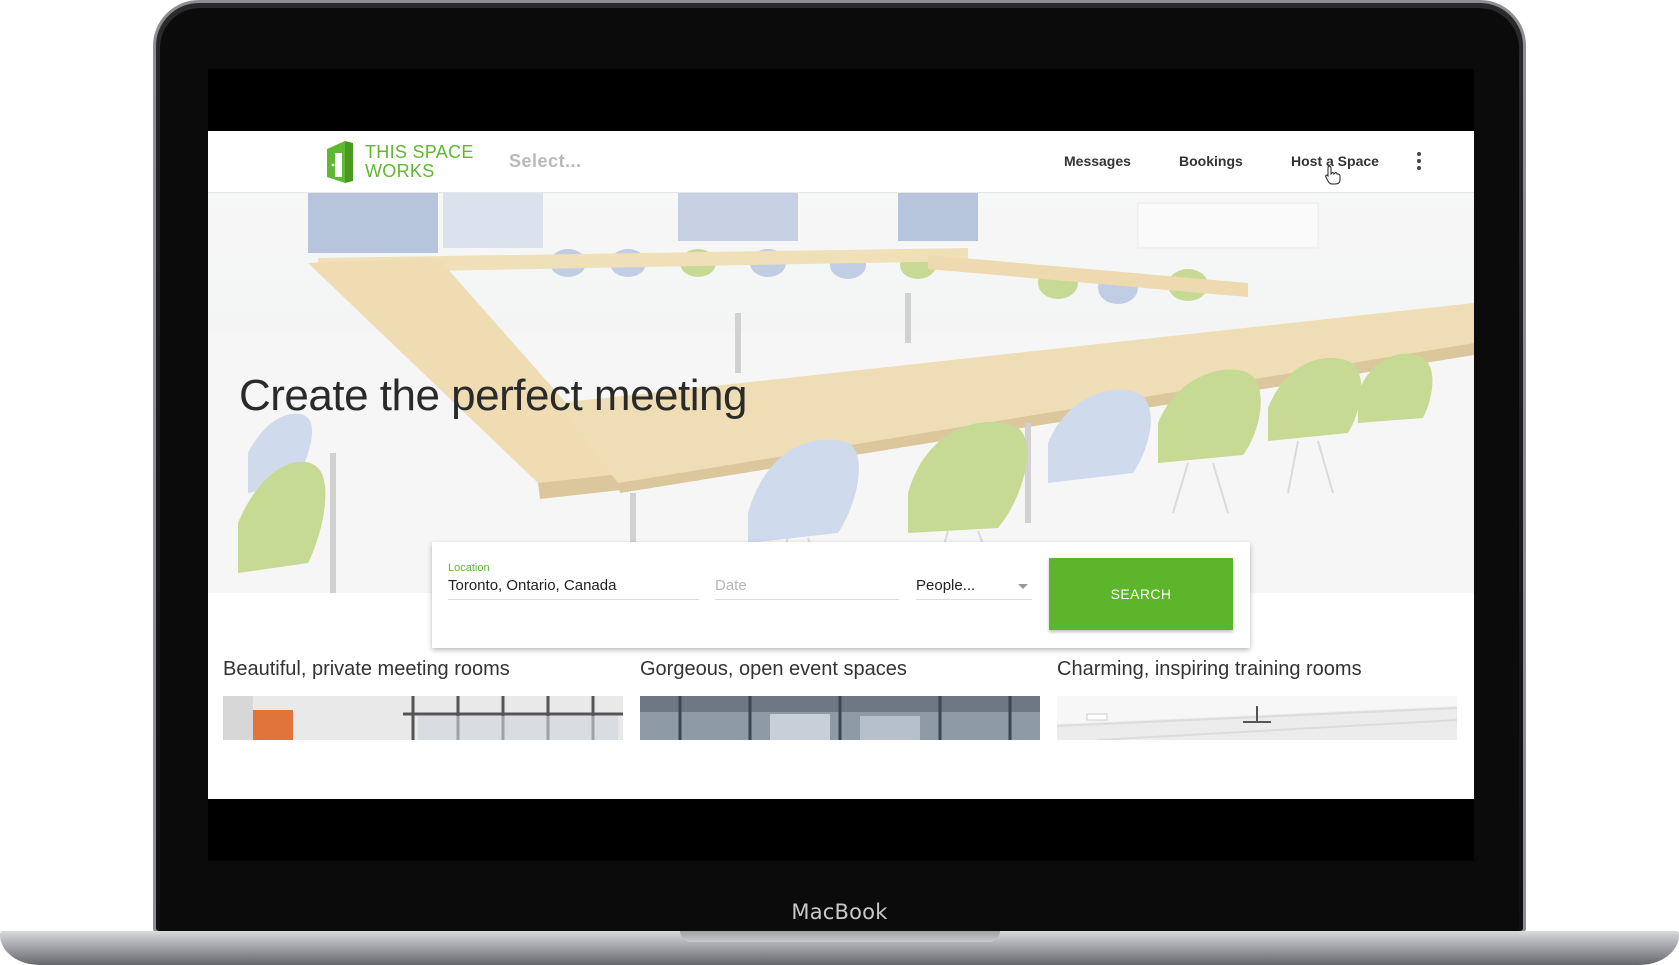 This screenshot has height=965, width=1679. I want to click on location-field: Location Toronto, Ontario, Canada, so click(573, 581).